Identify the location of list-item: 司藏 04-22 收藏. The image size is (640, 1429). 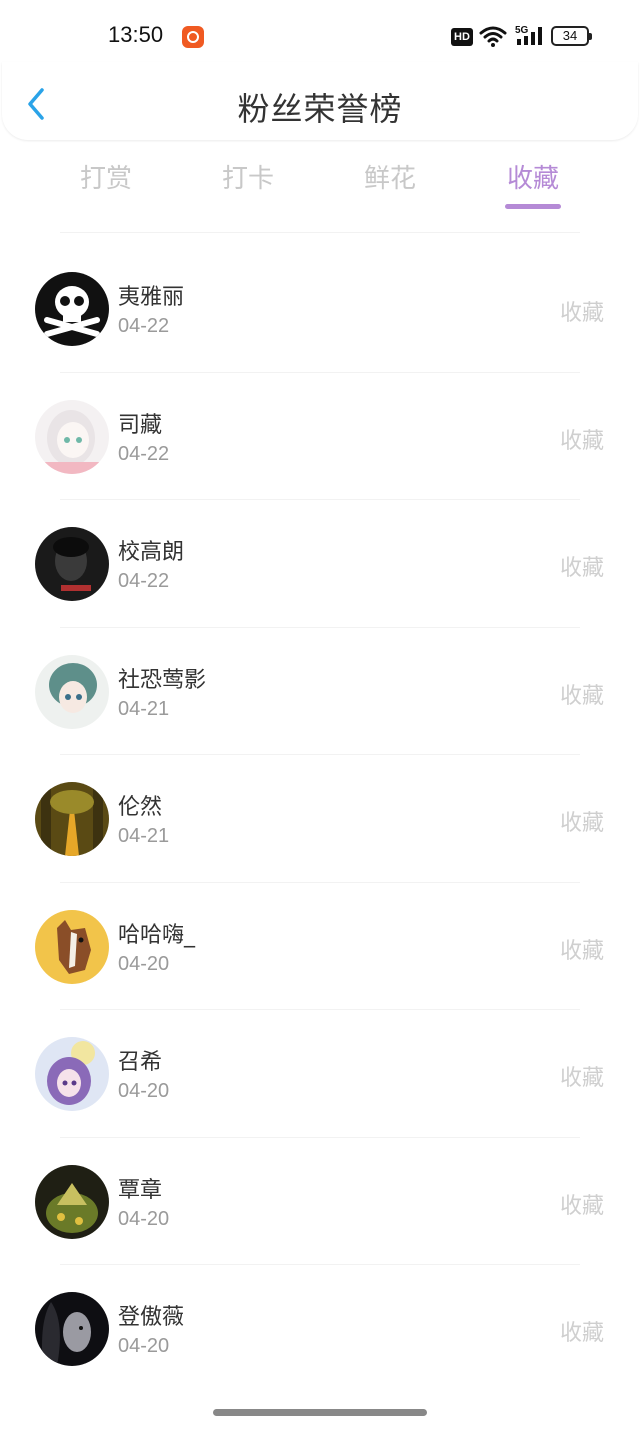
(320, 437).